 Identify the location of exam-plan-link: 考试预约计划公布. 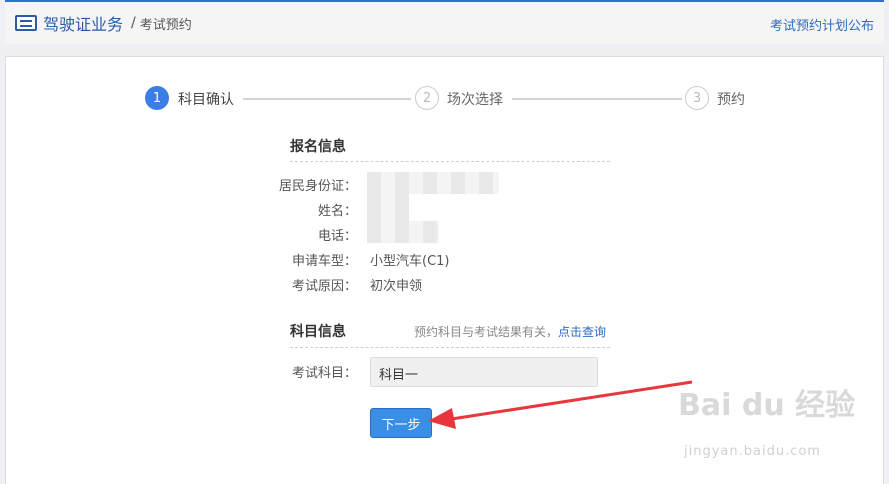
(822, 24).